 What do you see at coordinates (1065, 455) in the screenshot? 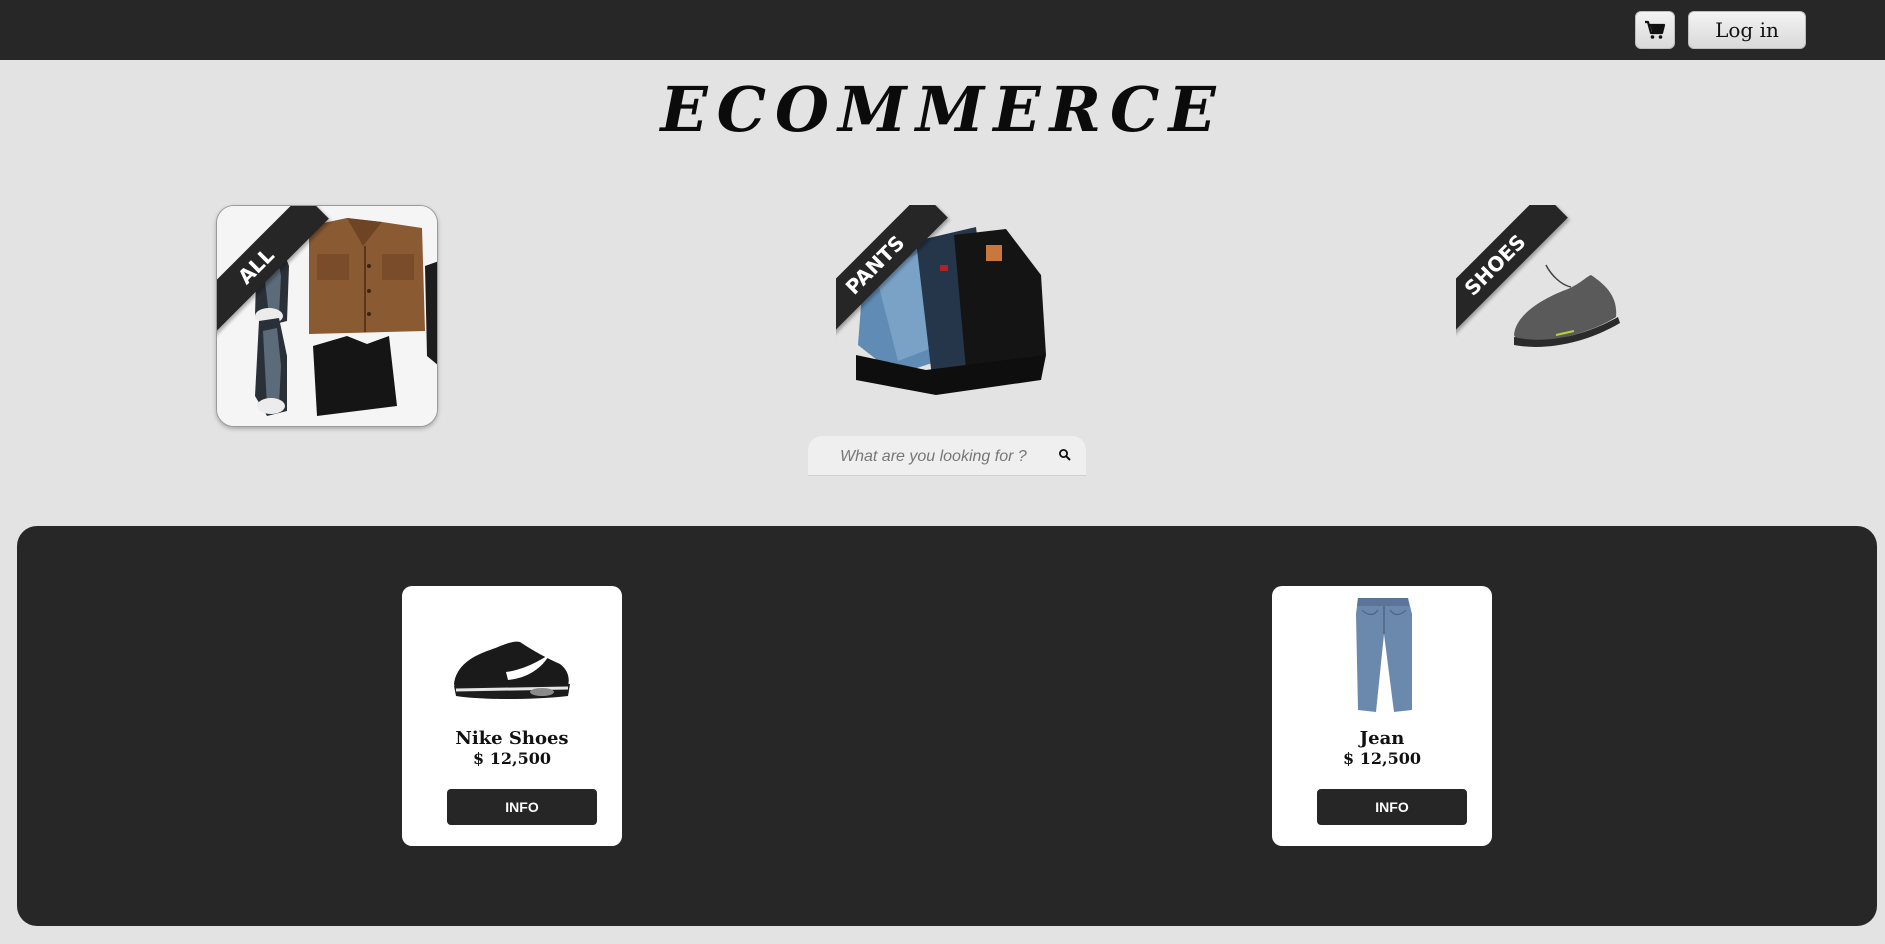
I see `search-icon` at bounding box center [1065, 455].